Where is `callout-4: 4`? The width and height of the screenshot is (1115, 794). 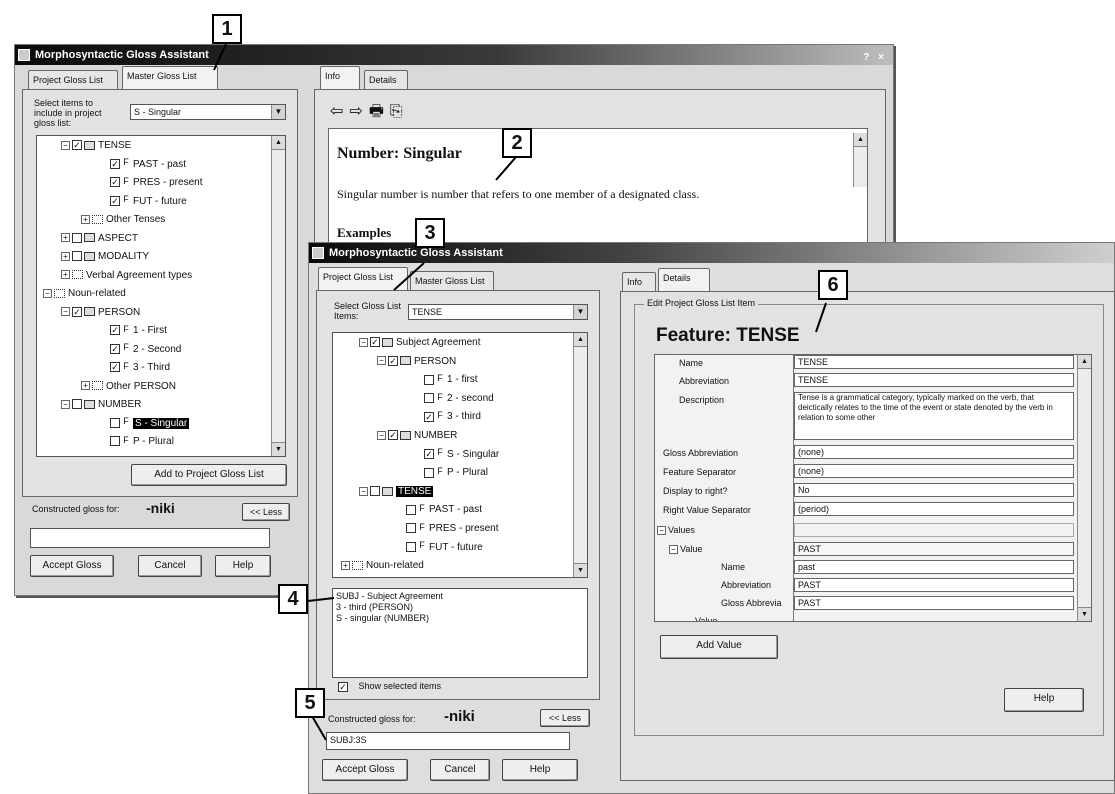 callout-4: 4 is located at coordinates (293, 599).